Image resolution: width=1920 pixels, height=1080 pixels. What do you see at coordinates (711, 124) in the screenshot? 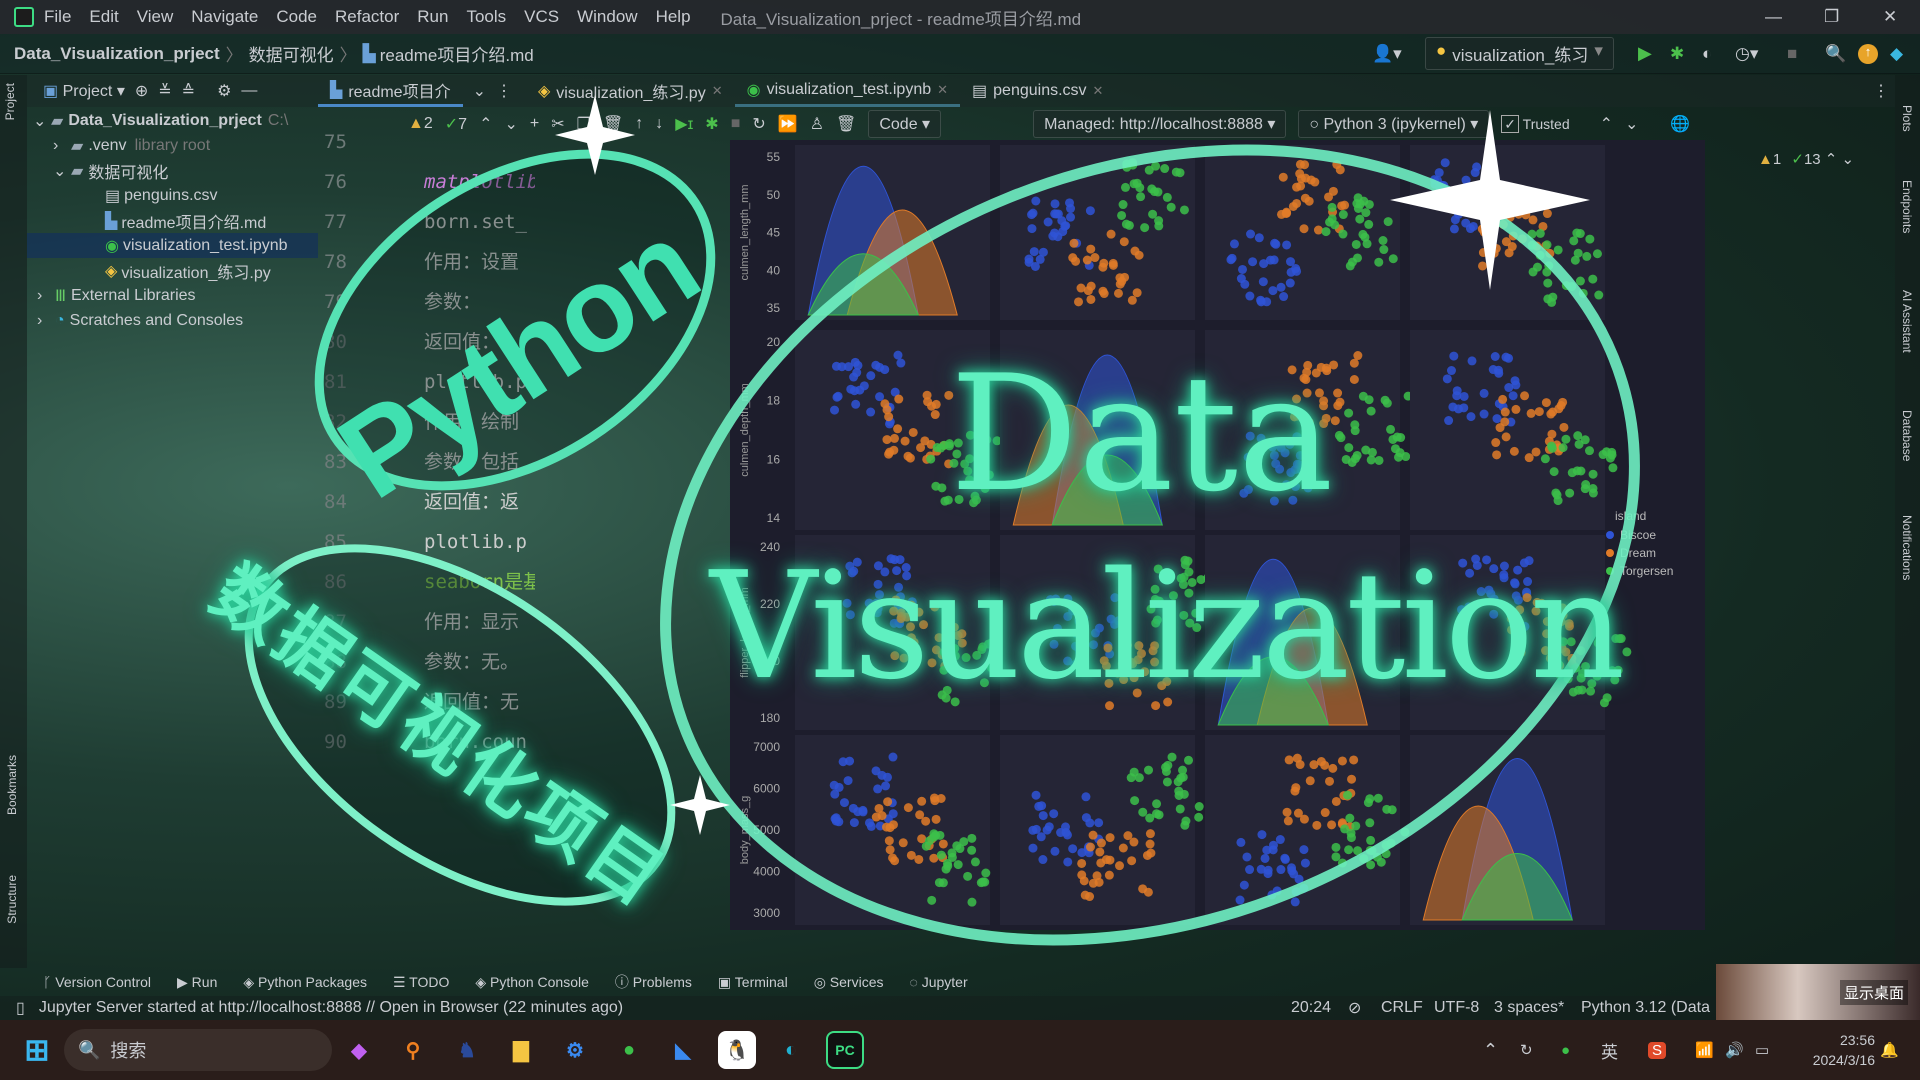
I see `debug-cell-icon: ✱` at bounding box center [711, 124].